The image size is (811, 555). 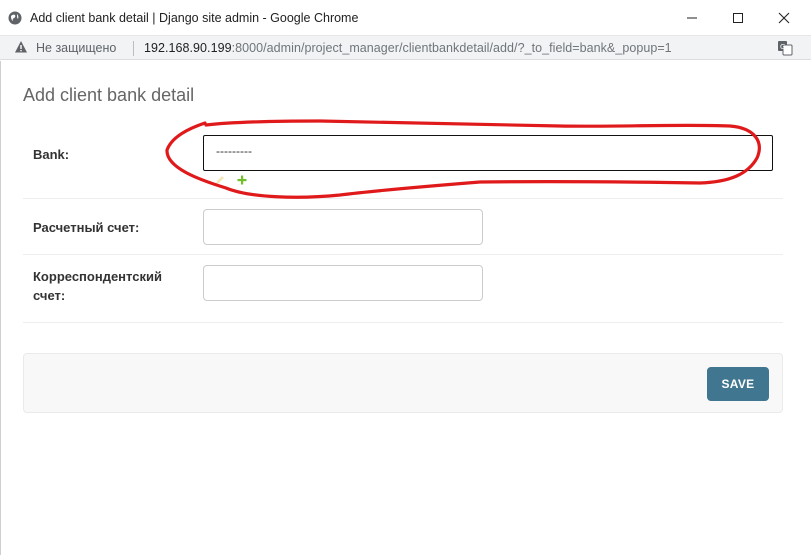 I want to click on correspondent-account-input, so click(x=343, y=283).